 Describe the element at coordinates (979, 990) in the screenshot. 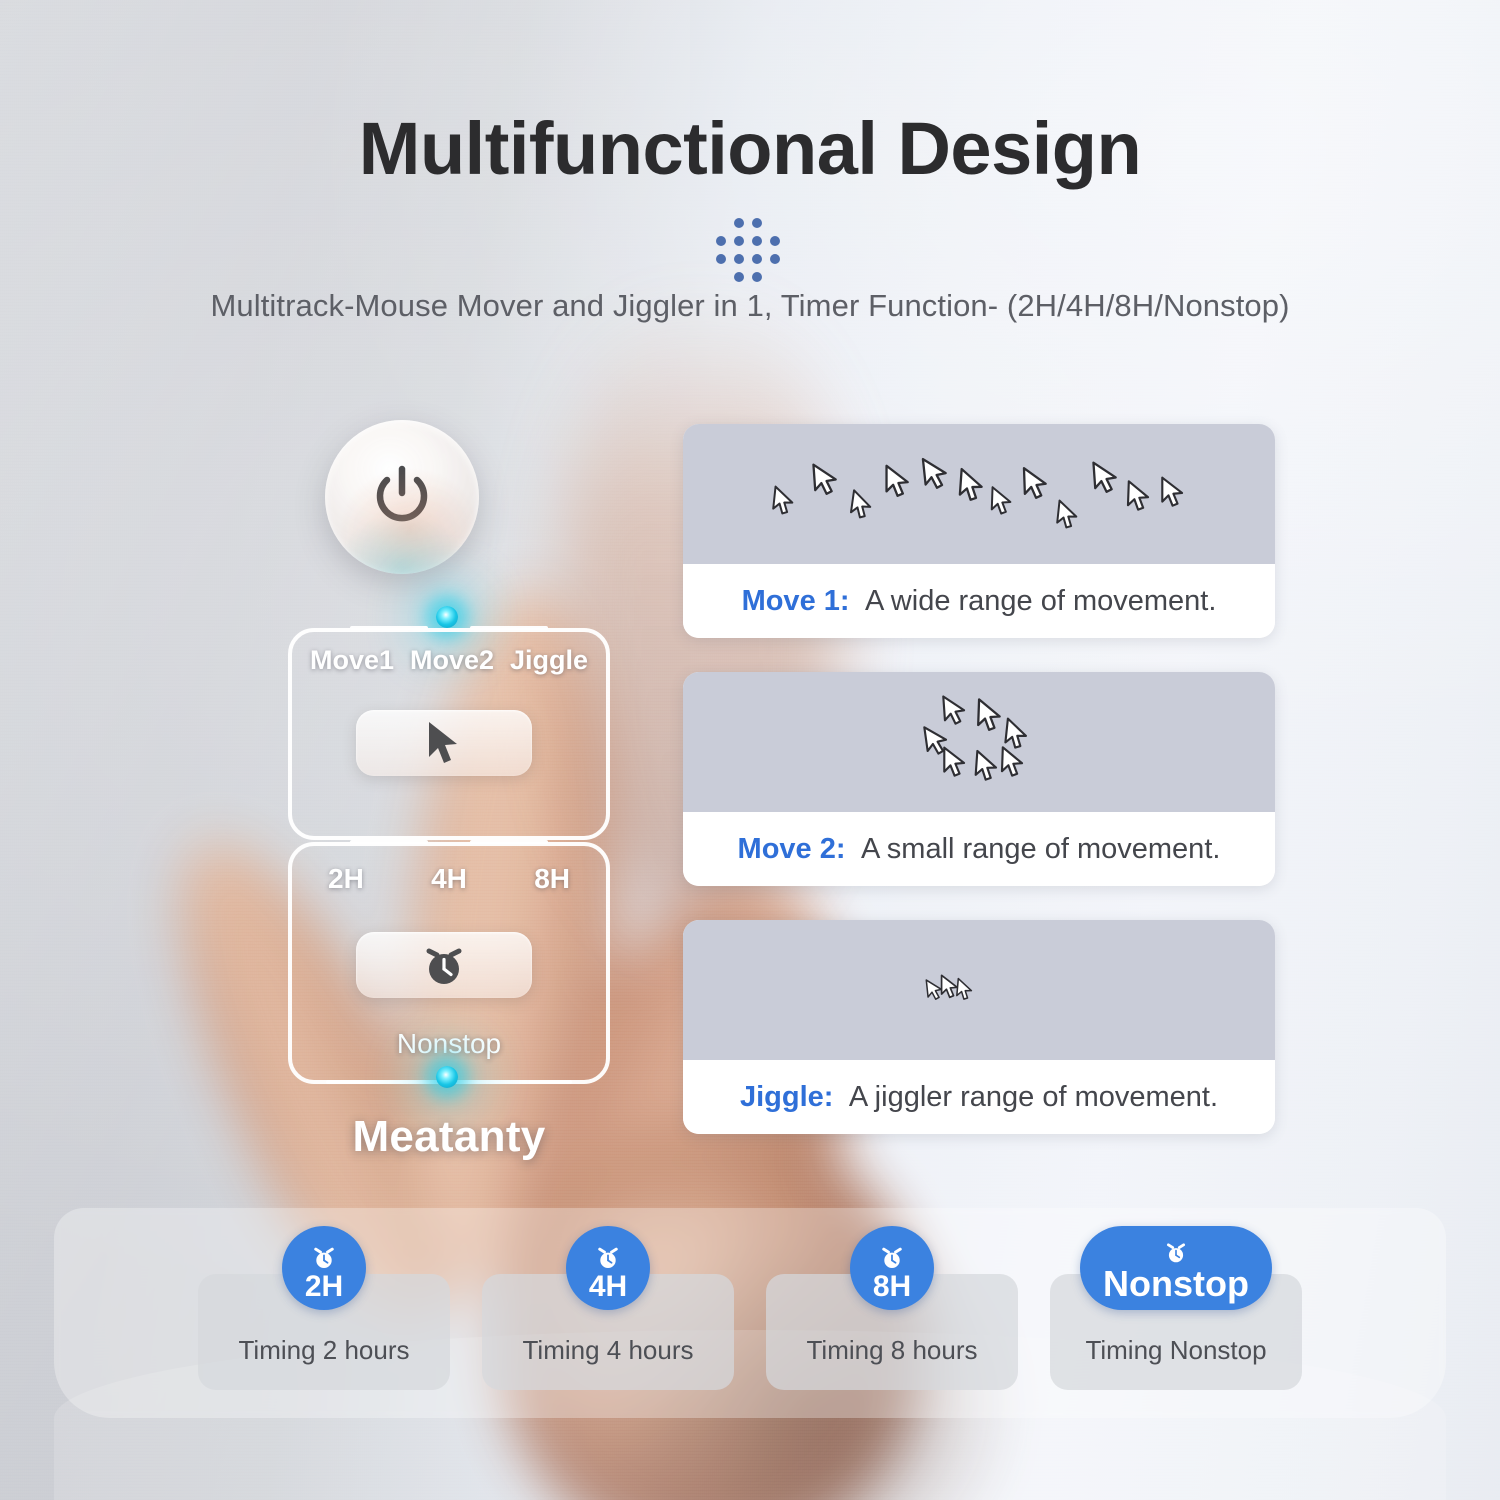

I see `feature-visual-jiggle` at that location.